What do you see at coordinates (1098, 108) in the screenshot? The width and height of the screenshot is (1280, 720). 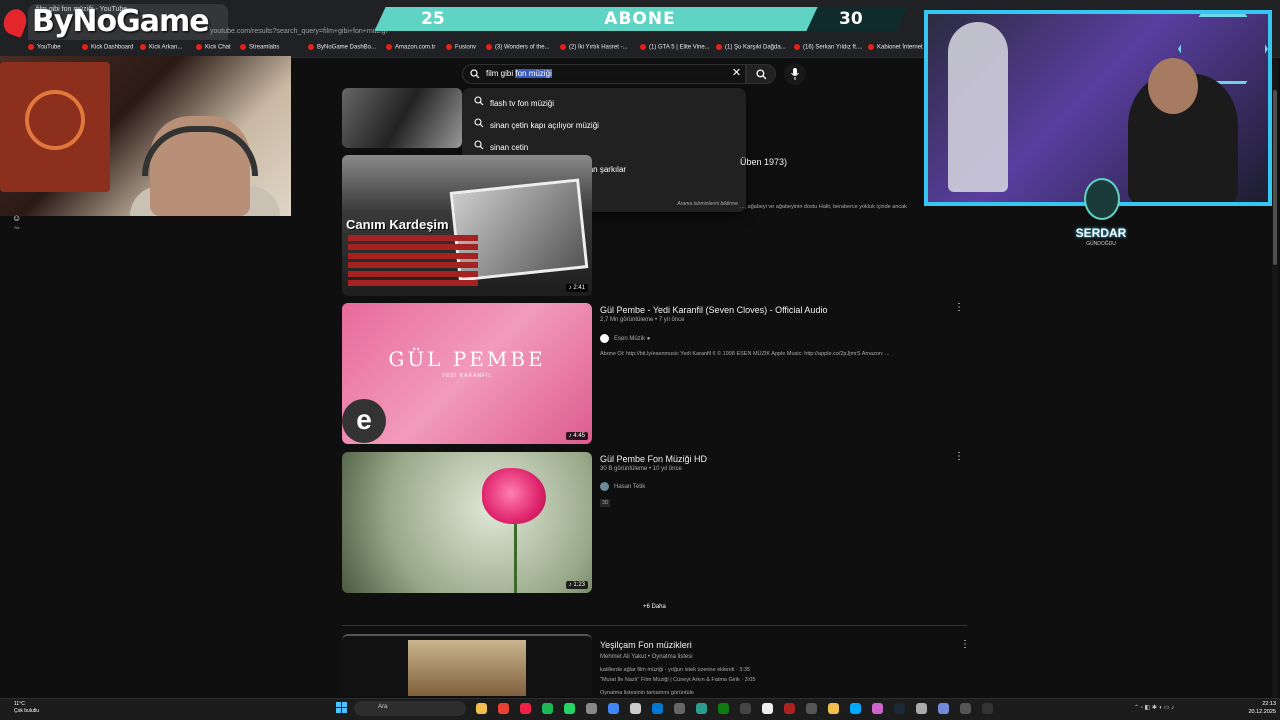 I see `webcam-right` at bounding box center [1098, 108].